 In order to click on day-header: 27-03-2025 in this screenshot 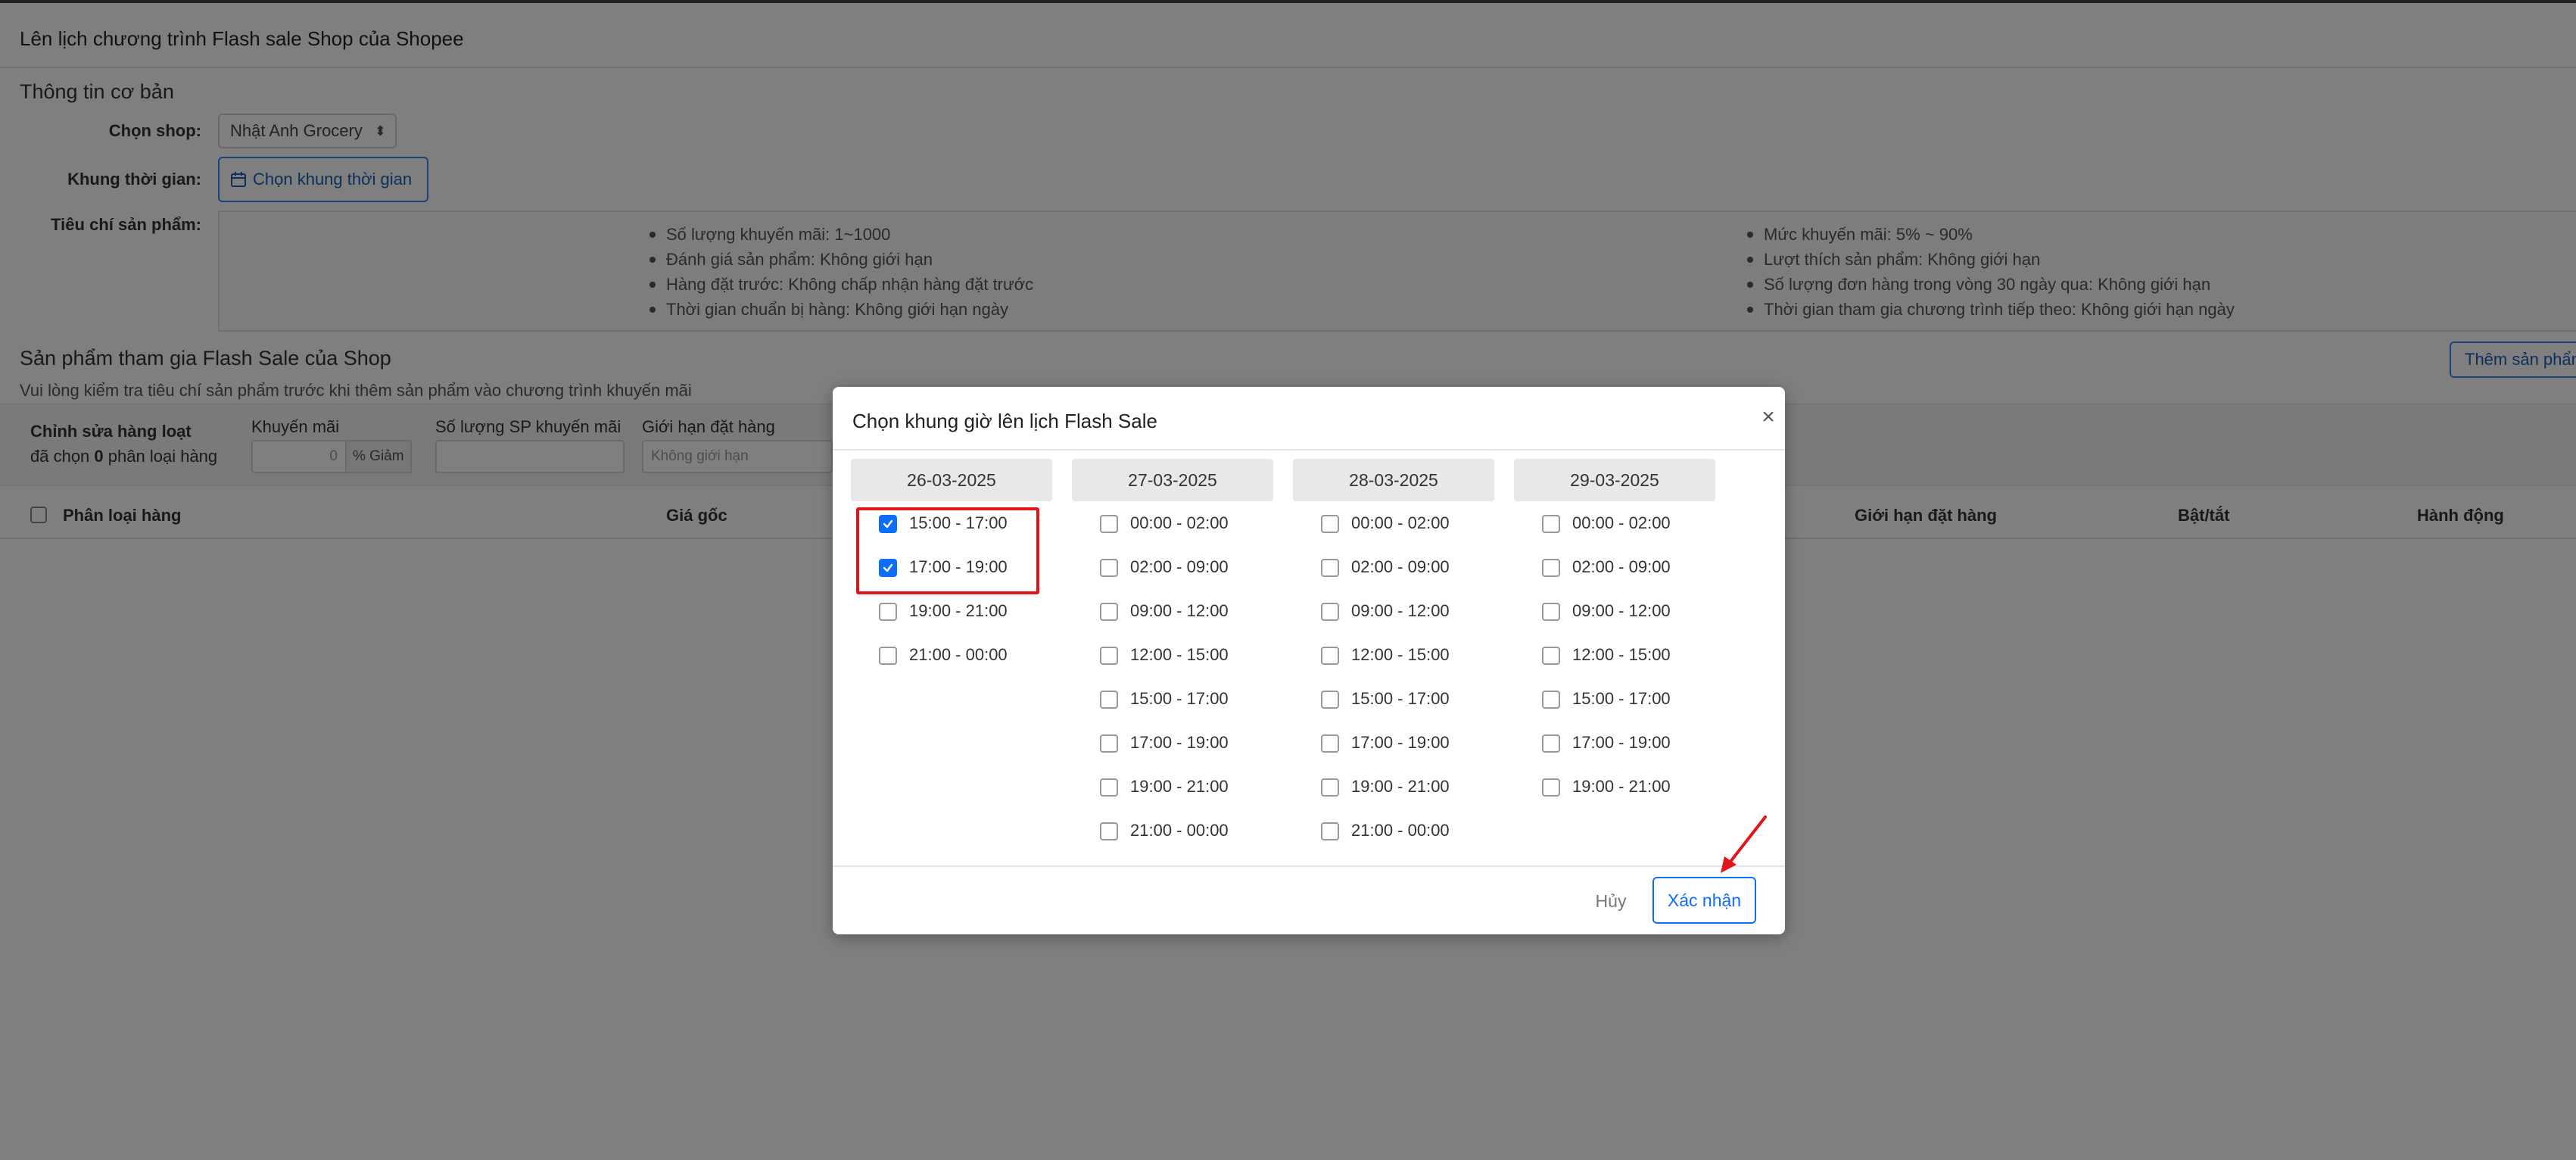, I will do `click(1172, 480)`.